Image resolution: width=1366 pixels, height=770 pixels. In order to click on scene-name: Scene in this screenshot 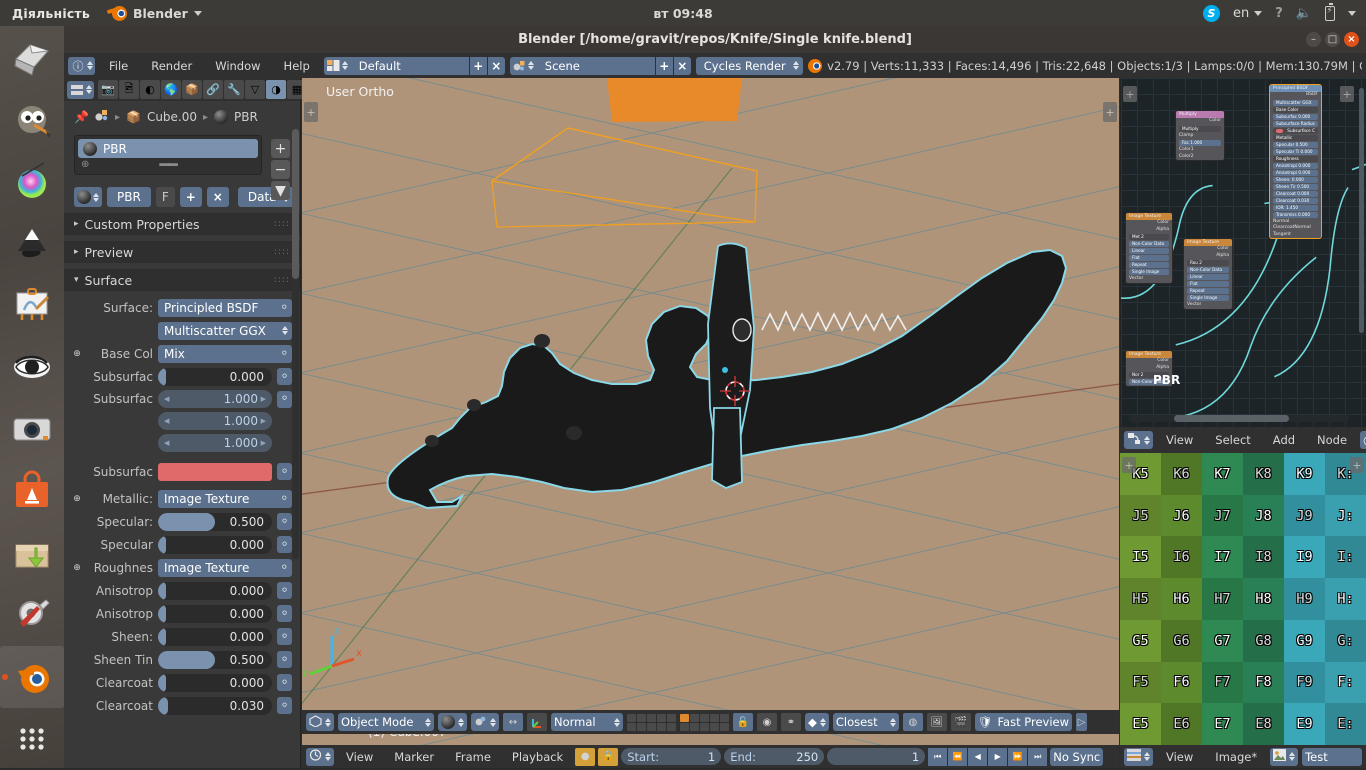, I will do `click(595, 65)`.